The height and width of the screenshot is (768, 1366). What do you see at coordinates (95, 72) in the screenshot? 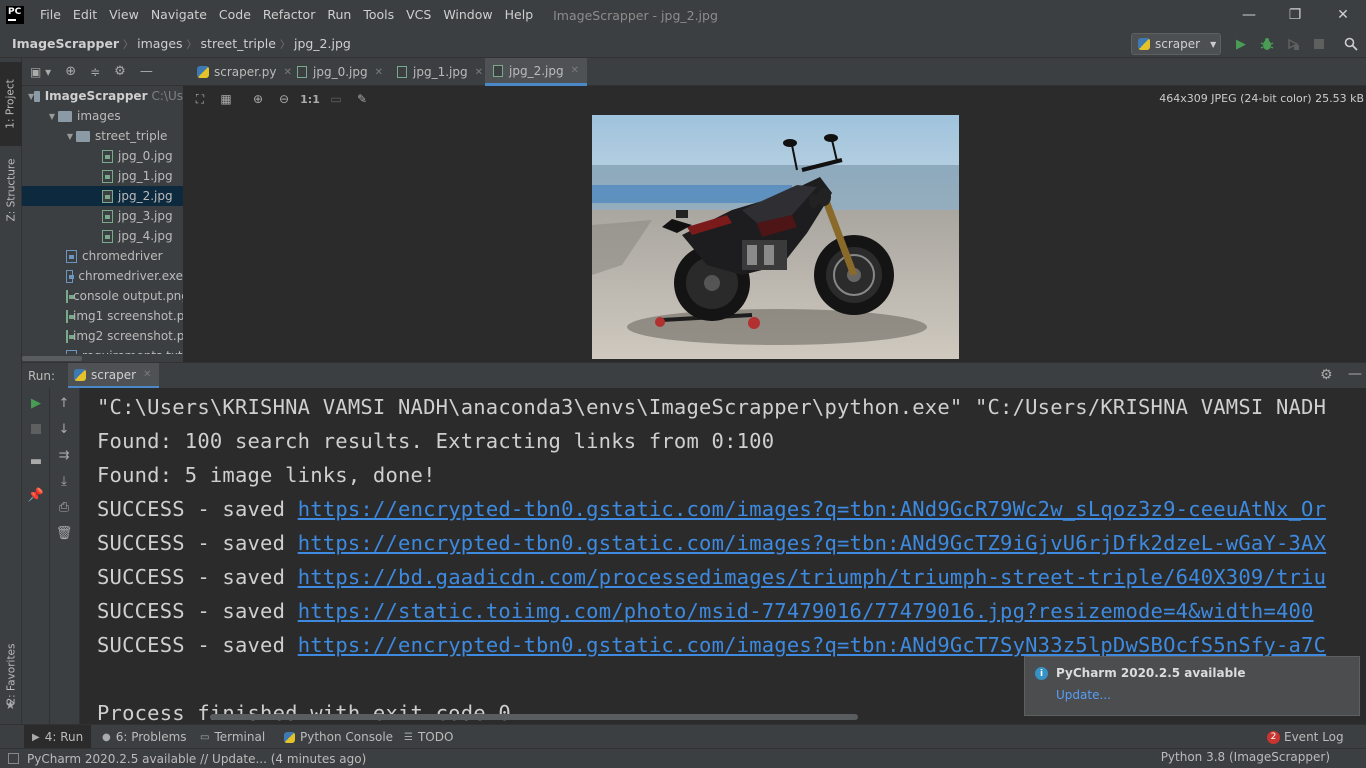
I see `collapse-all-icon: ≑` at bounding box center [95, 72].